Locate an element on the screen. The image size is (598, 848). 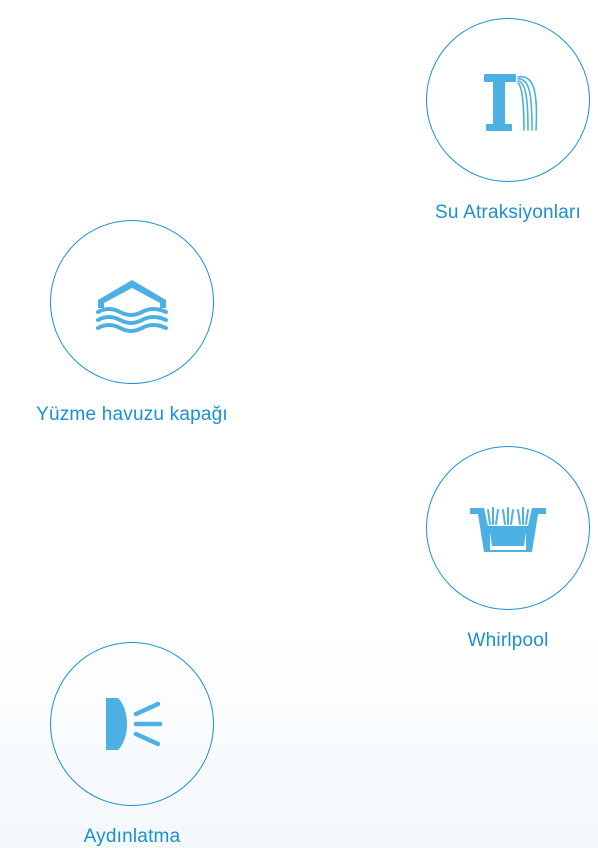
whirlpool-label: Whirlpool is located at coordinates (508, 640).